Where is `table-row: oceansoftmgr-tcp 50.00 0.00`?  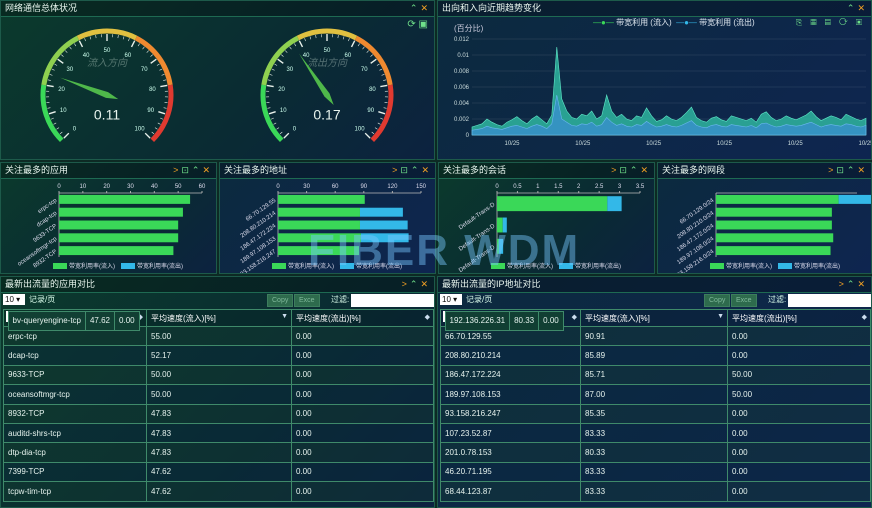
table-row: oceansoftmgr-tcp 50.00 0.00 is located at coordinates (218, 394).